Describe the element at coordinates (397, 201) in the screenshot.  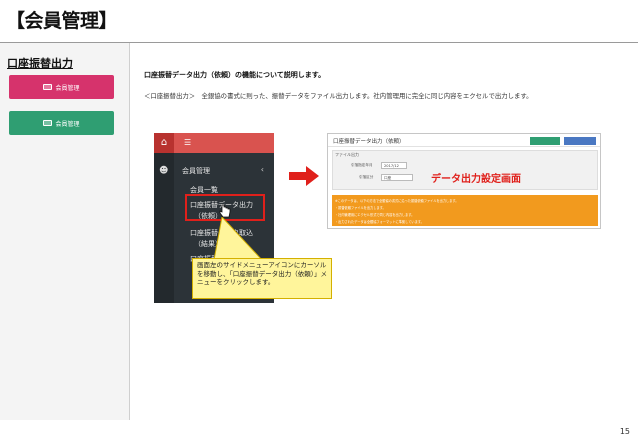
I see `note-line: ※このデータは、以下の方法で全銀協の書式に沿った振替依頼ファイルを出力します。` at that location.